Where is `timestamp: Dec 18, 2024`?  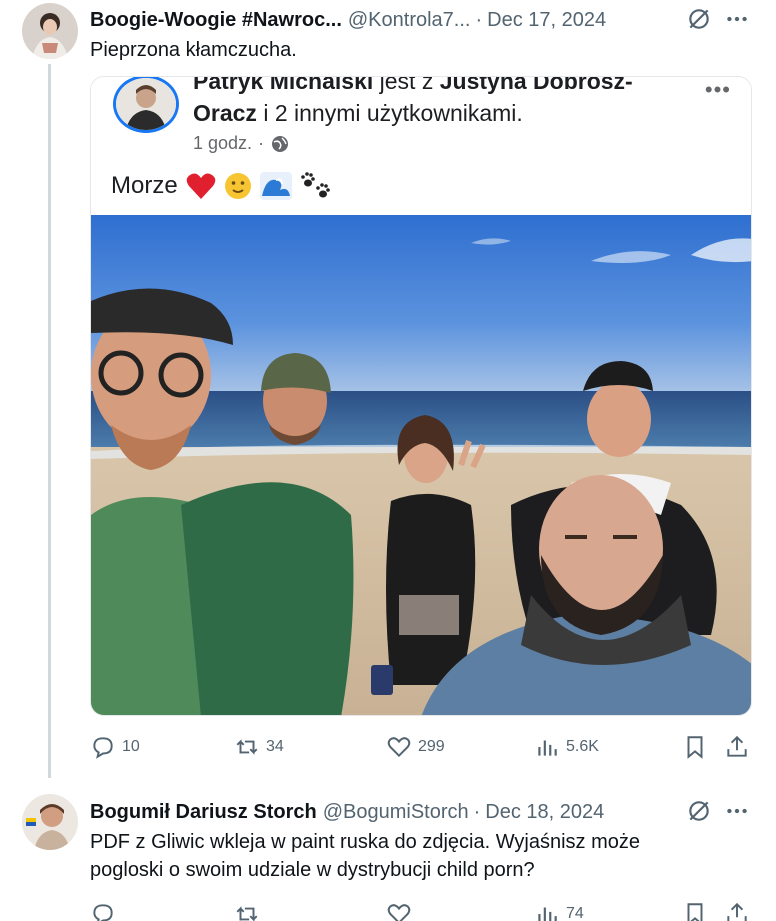 timestamp: Dec 18, 2024 is located at coordinates (544, 812).